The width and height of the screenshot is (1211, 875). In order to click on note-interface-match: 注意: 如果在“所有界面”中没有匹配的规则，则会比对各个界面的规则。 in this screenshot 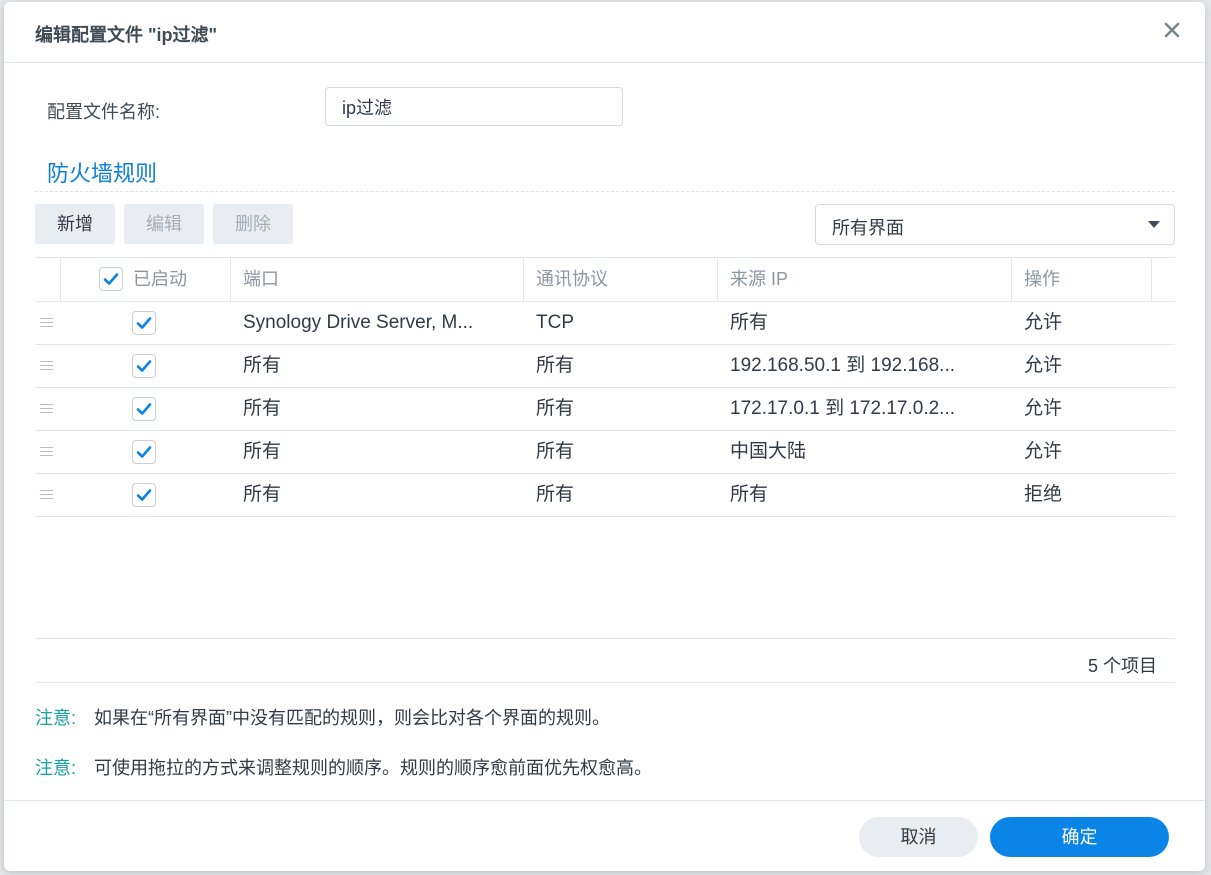, I will do `click(322, 717)`.